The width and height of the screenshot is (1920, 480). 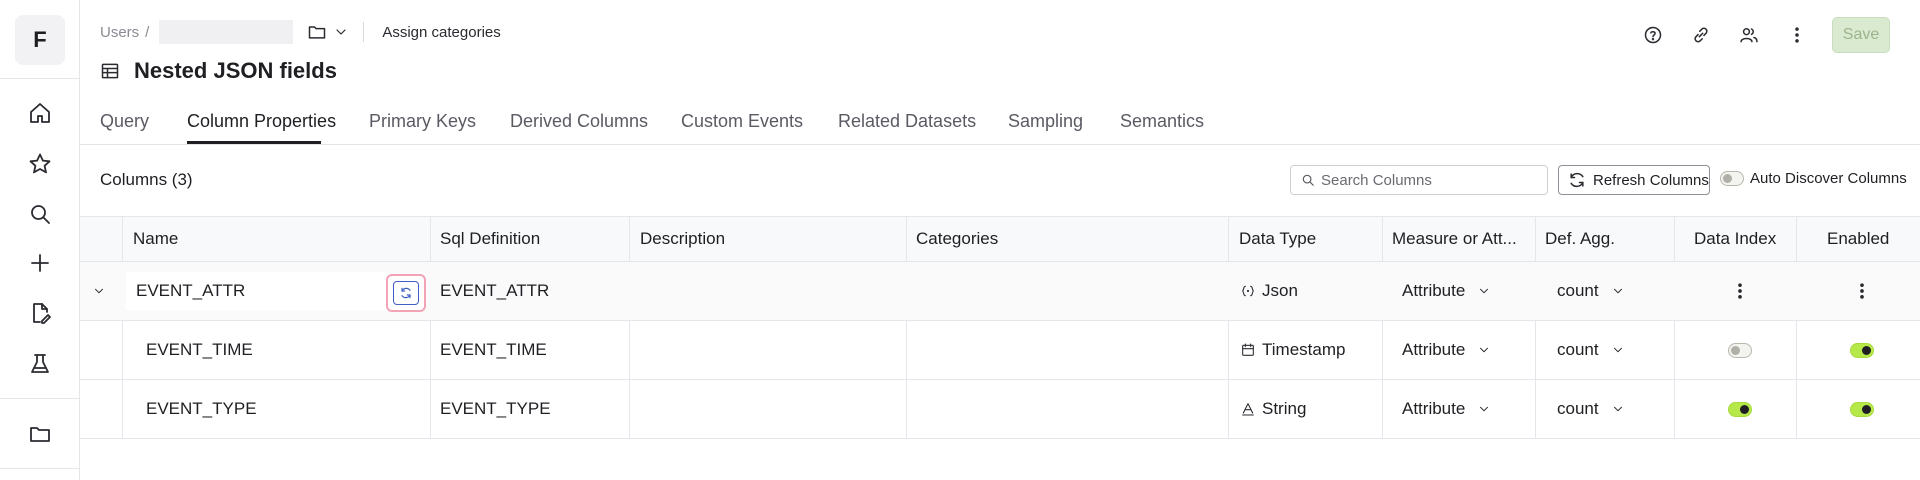 What do you see at coordinates (682, 239) in the screenshot?
I see `header-description: Description` at bounding box center [682, 239].